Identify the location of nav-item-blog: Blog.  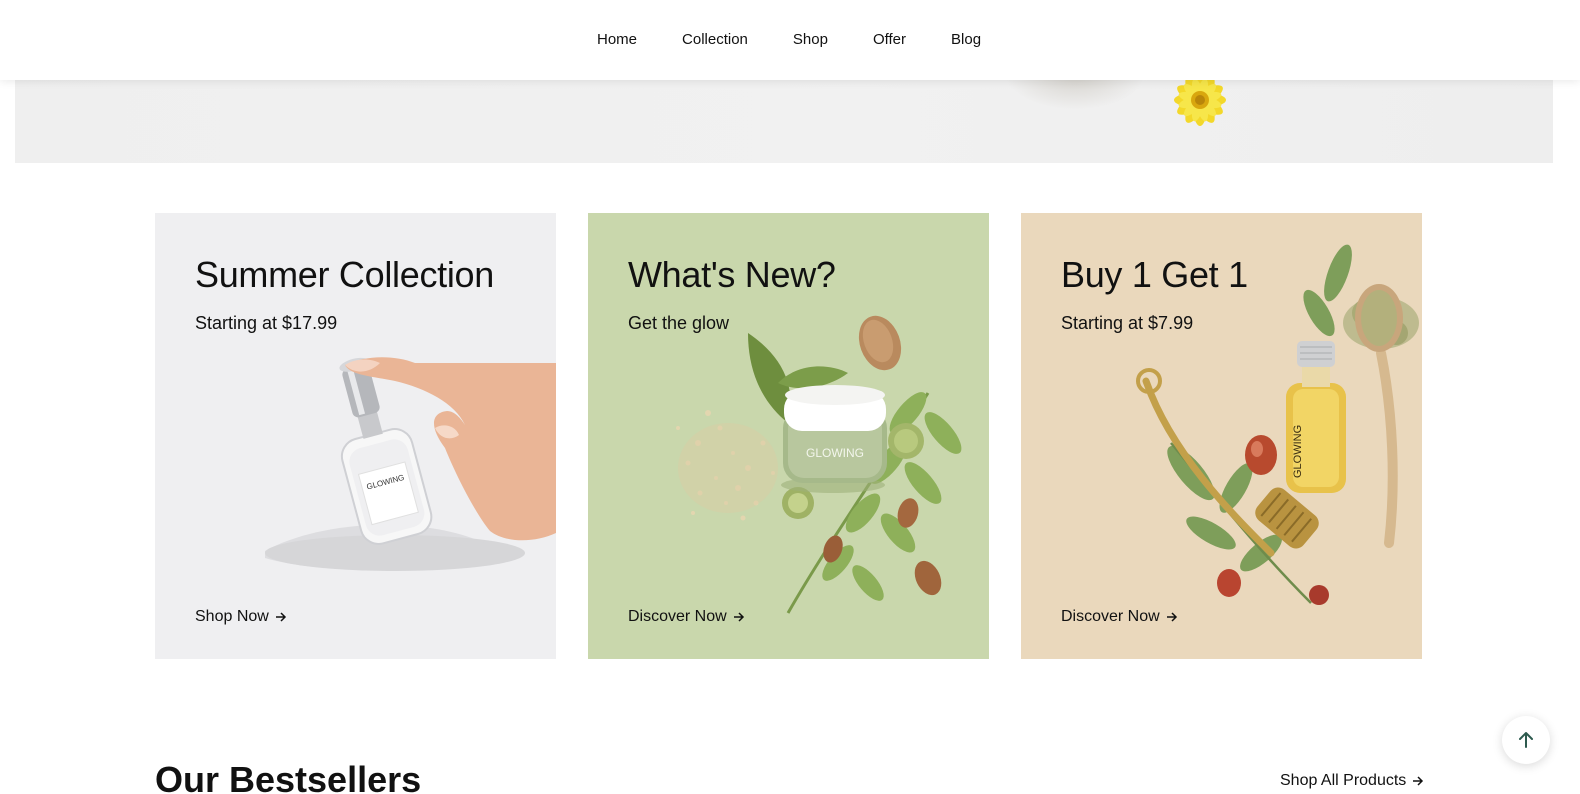
(966, 40).